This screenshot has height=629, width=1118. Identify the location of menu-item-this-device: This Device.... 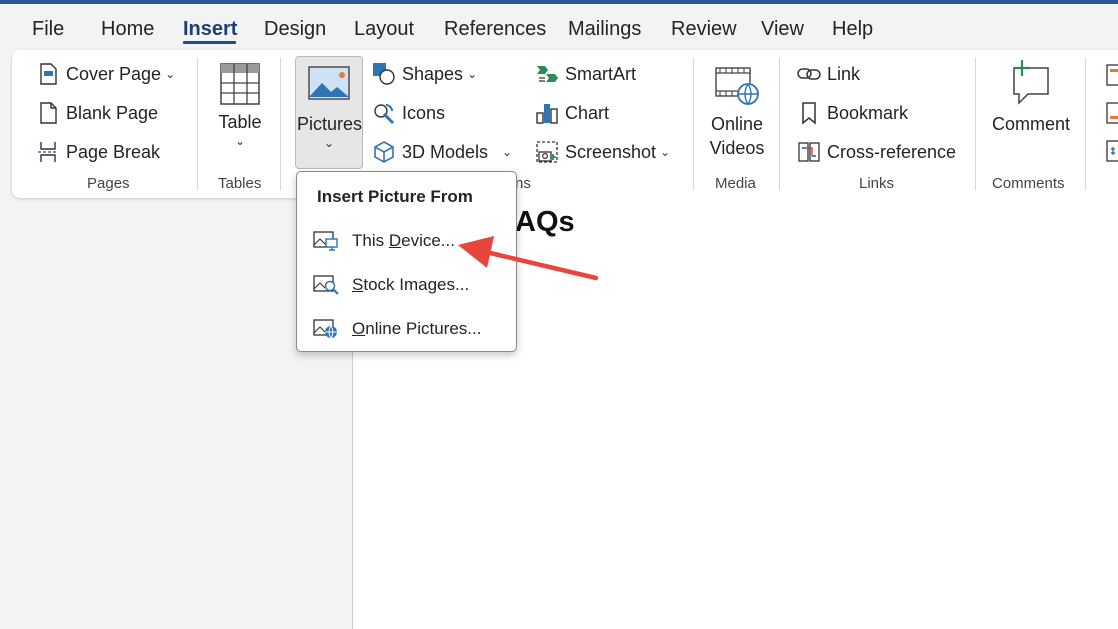
(384, 241).